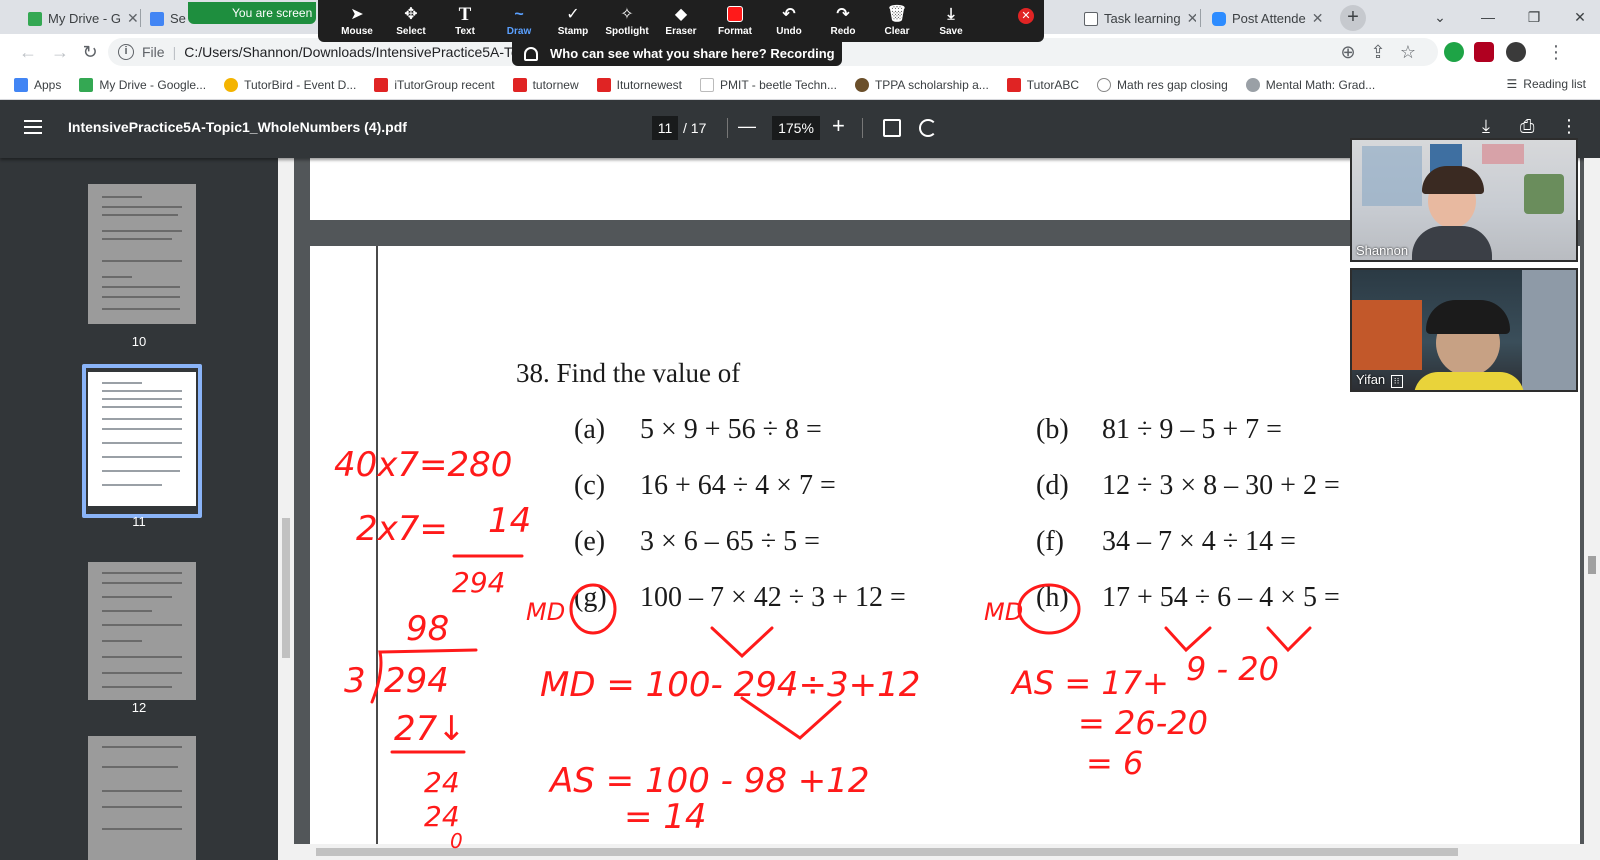  Describe the element at coordinates (139, 521) in the screenshot. I see `thumbnail-label: 11` at that location.